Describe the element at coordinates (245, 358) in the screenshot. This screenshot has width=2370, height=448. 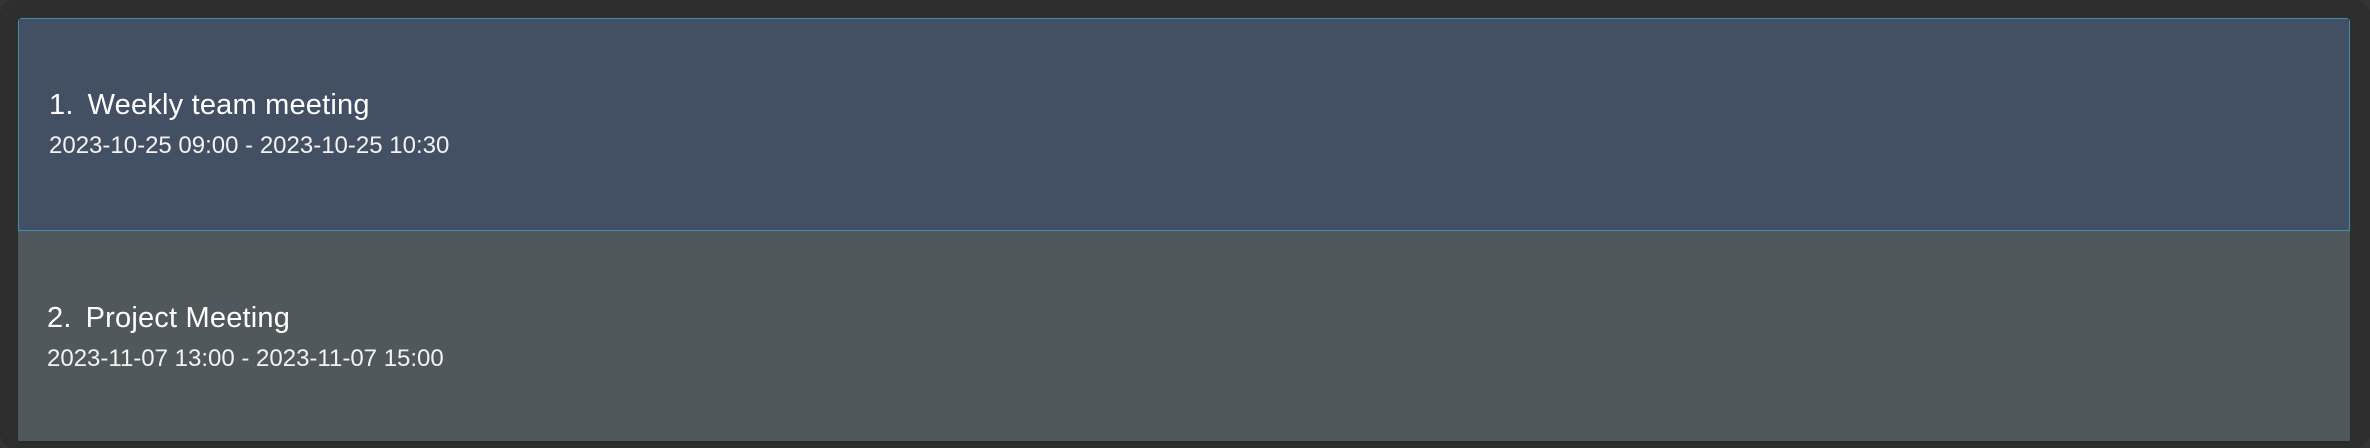
I see `event-time-range: 2023-11-07 13:00 - 2023-11-07 15:00` at that location.